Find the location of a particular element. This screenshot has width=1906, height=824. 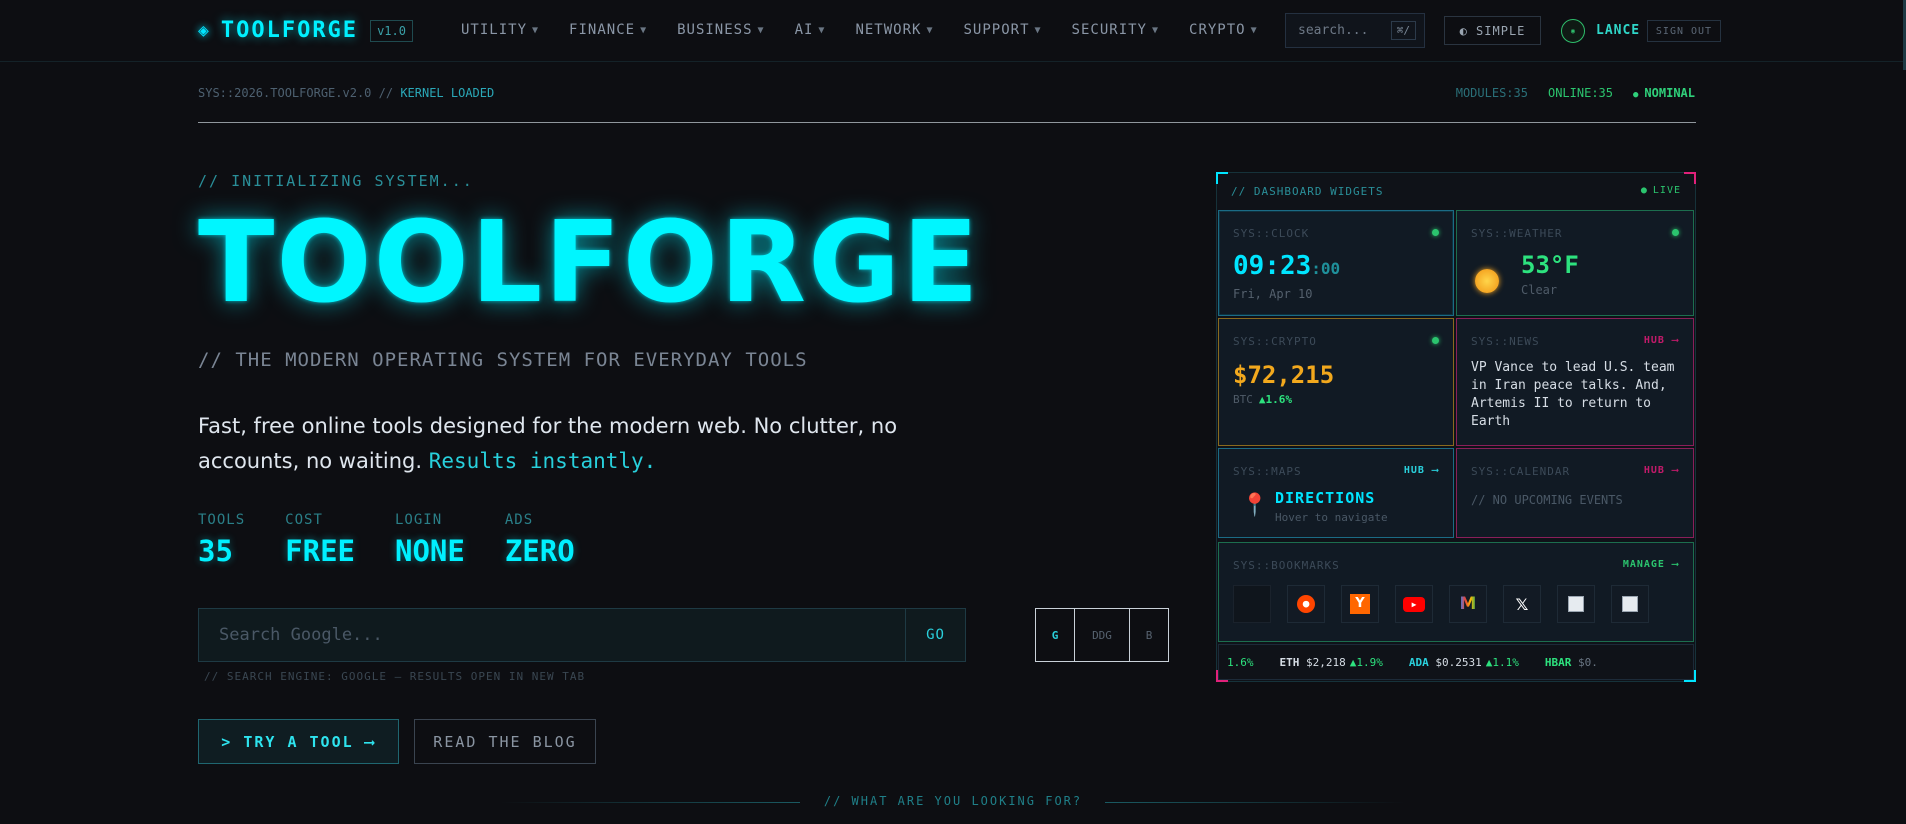

stat-value: ZERO is located at coordinates (539, 551).